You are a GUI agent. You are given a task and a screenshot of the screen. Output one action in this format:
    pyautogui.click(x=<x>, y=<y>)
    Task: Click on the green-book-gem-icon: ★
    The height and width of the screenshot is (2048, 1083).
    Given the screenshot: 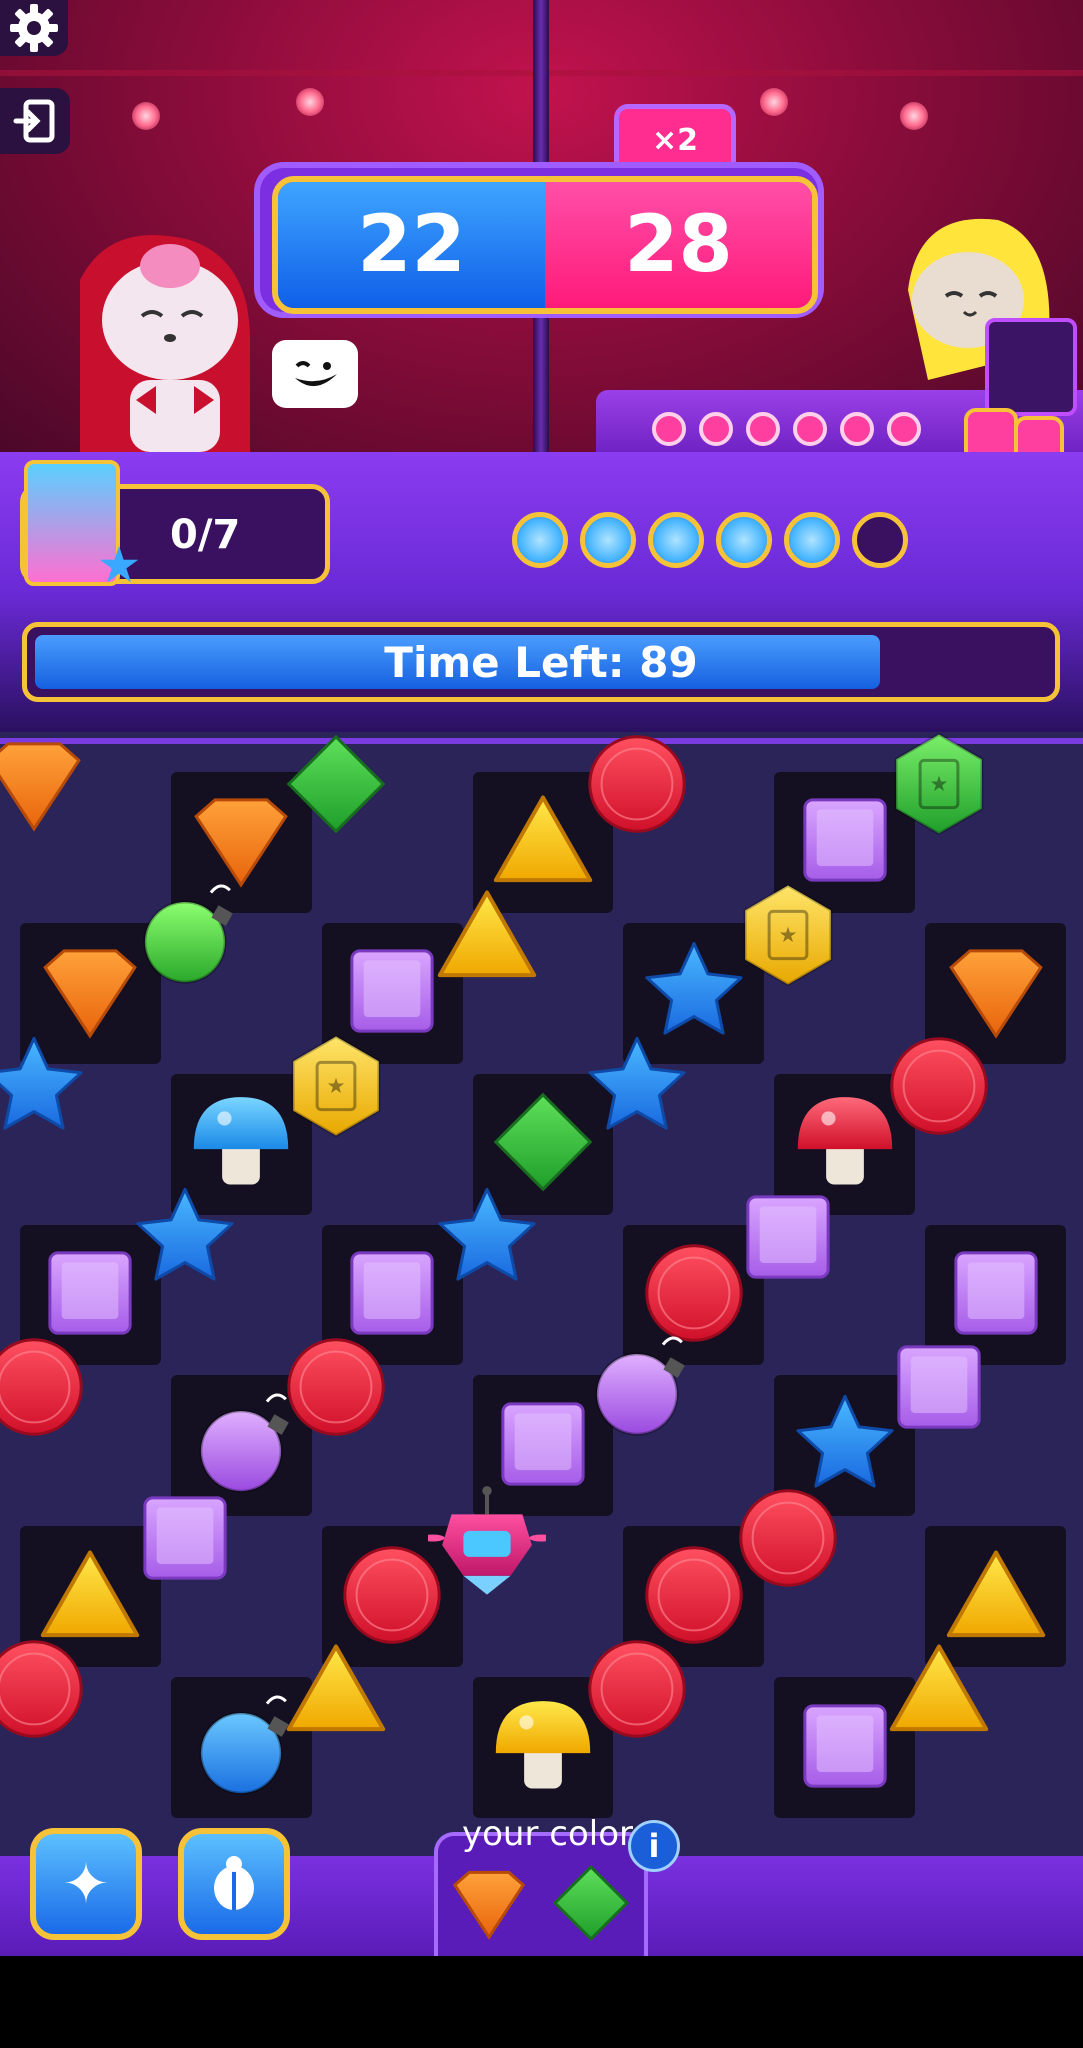 What is the action you would take?
    pyautogui.click(x=939, y=786)
    